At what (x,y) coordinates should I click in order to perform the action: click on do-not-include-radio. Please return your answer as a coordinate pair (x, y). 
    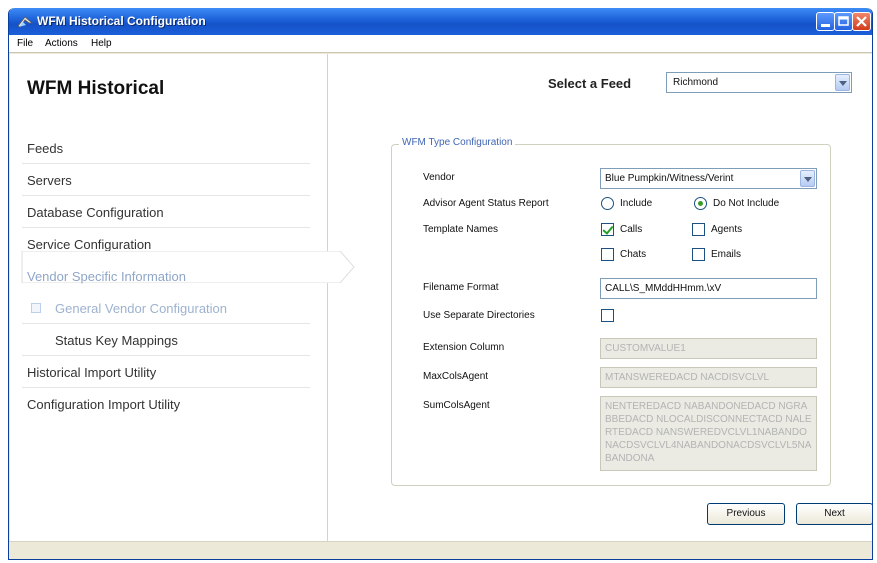
    Looking at the image, I should click on (700, 203).